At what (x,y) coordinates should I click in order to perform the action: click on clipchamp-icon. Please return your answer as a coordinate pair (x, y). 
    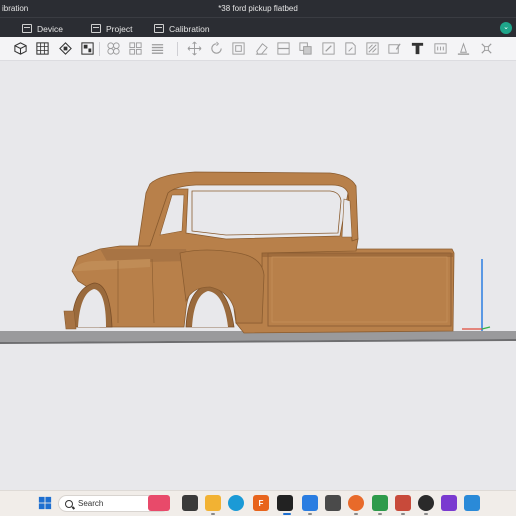
    Looking at the image, I should click on (449, 503).